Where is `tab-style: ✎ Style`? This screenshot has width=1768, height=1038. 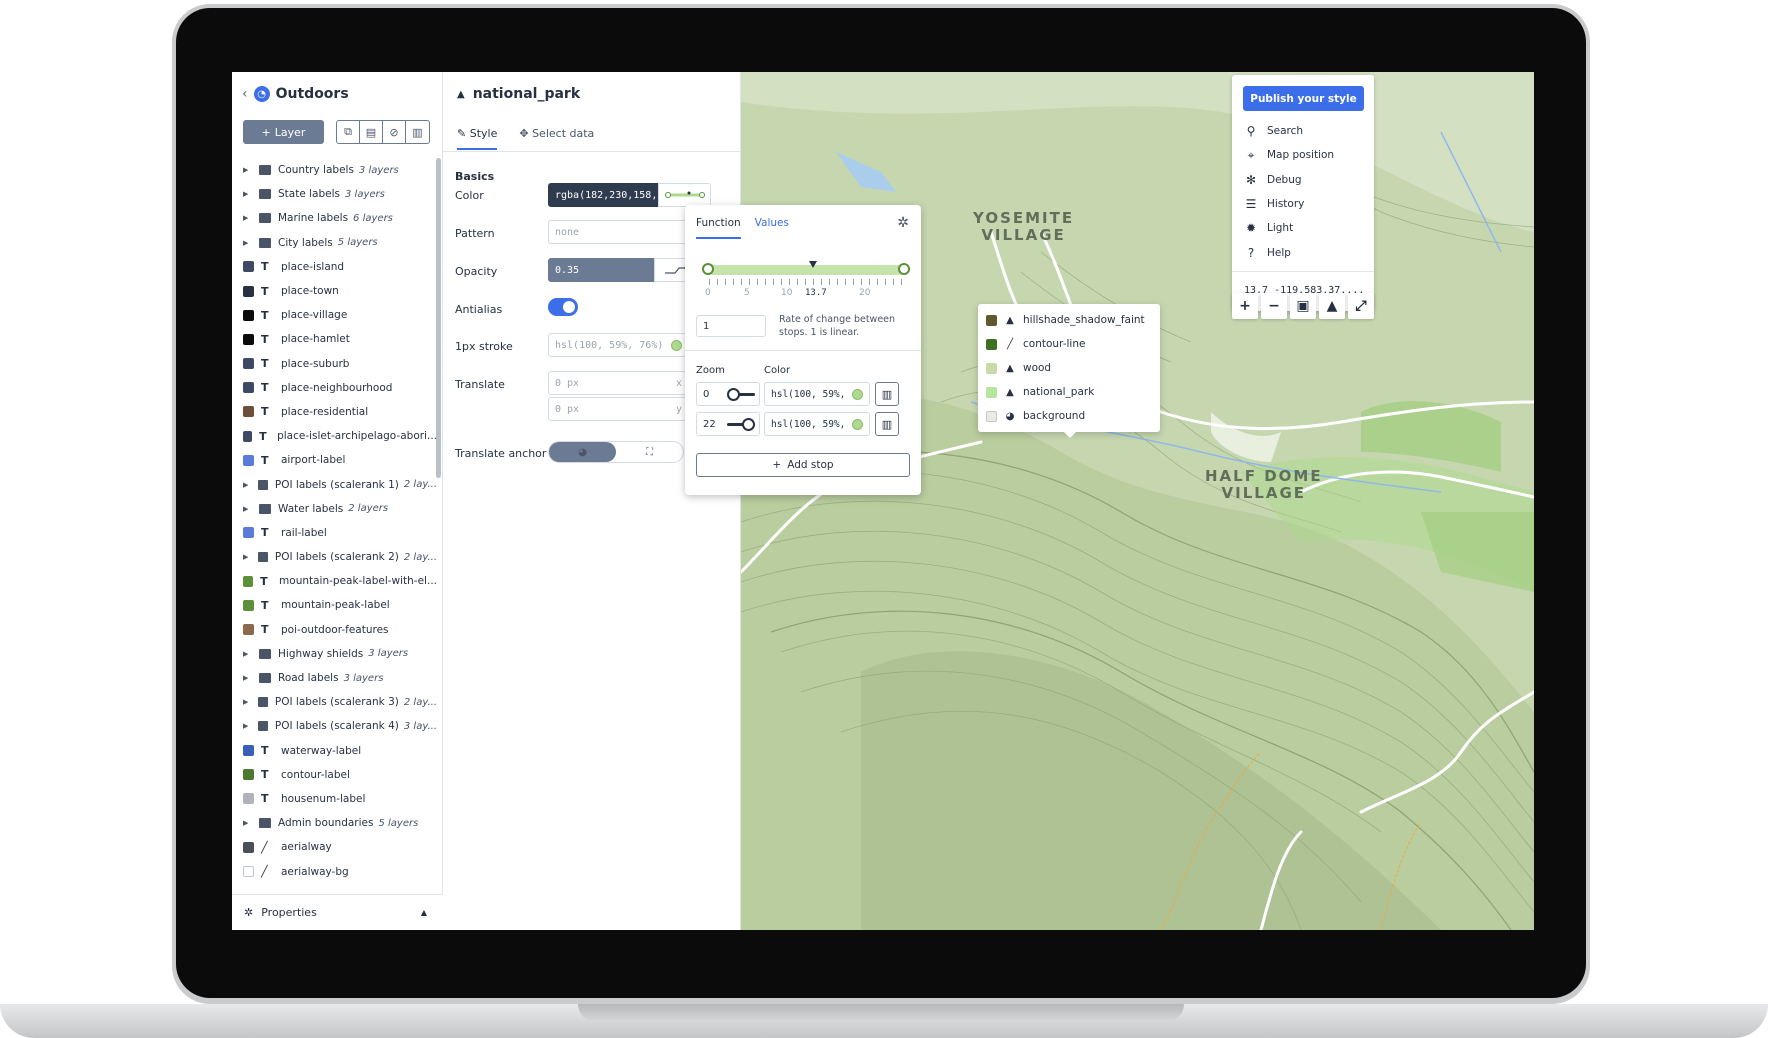 tab-style: ✎ Style is located at coordinates (477, 138).